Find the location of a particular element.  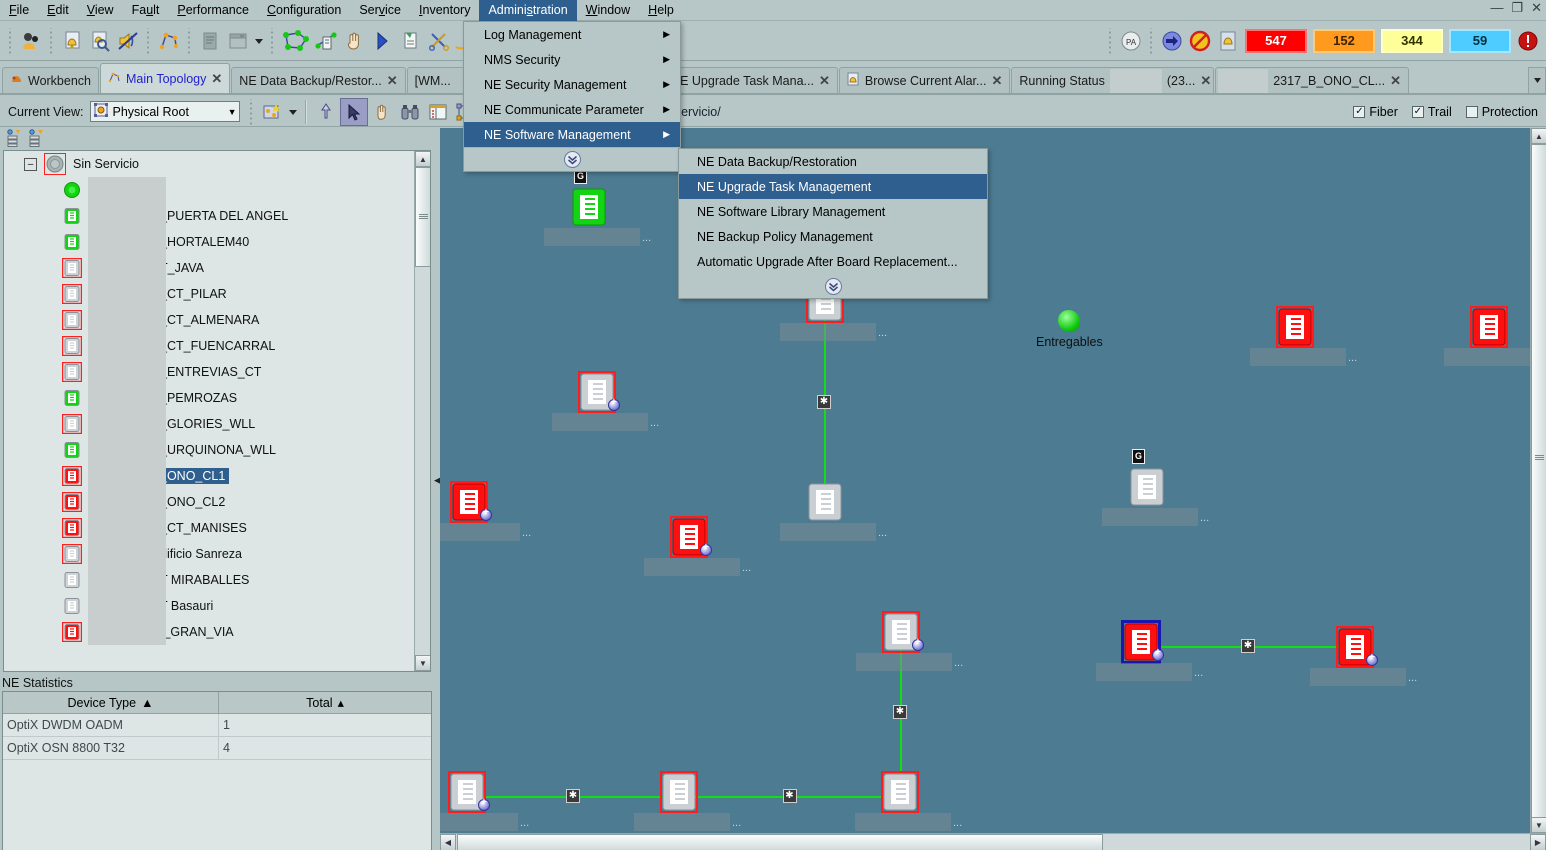

trail-checkbox-box: ✓ is located at coordinates (1417, 111).